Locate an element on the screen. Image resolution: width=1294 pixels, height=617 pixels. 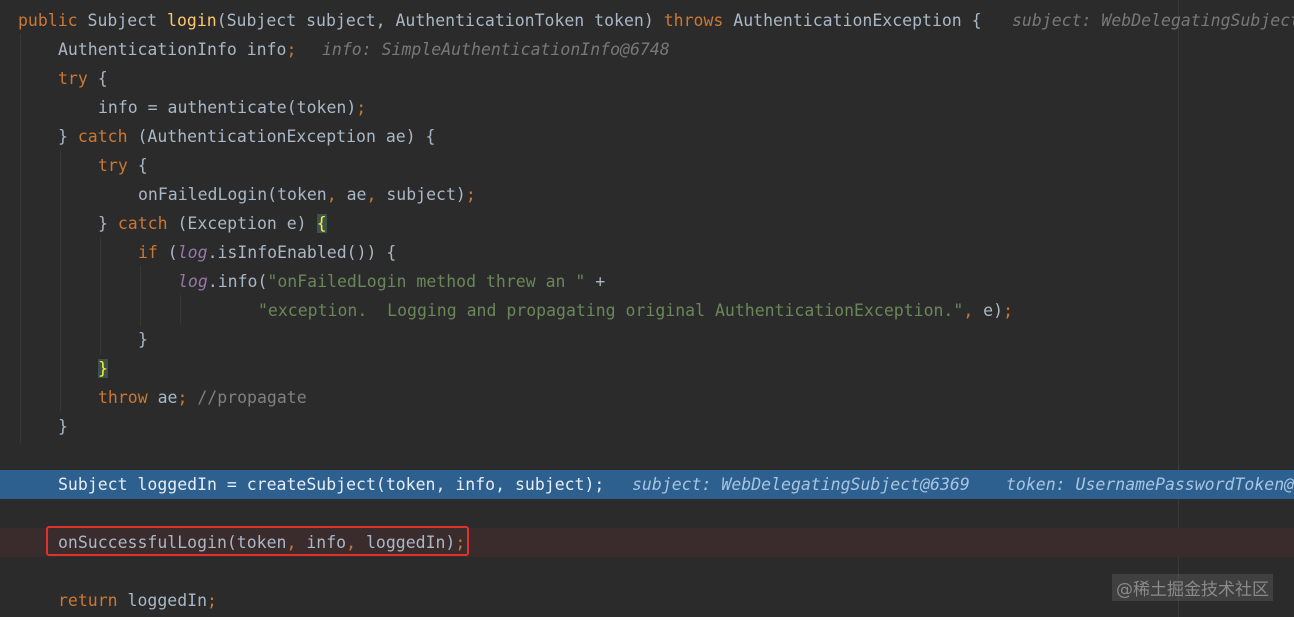
code-text: subject) is located at coordinates (421, 194).